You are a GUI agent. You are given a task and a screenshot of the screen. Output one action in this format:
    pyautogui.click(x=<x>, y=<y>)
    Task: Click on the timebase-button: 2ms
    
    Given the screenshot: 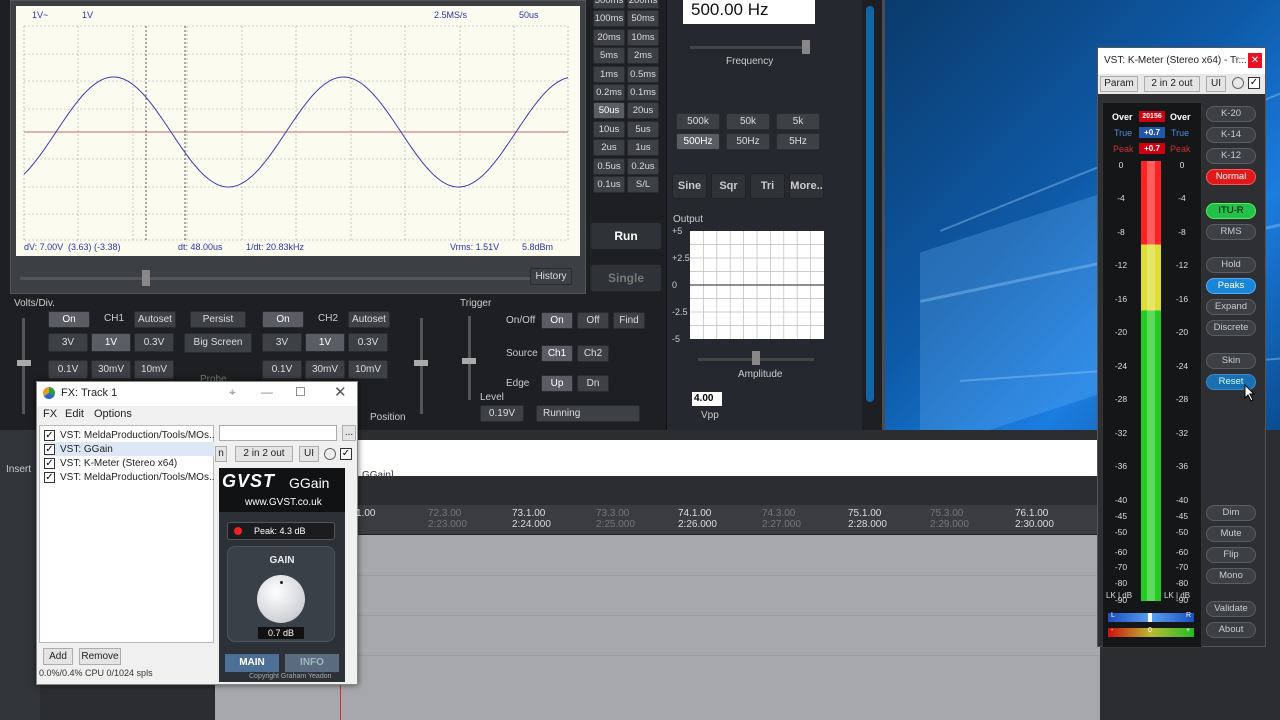 What is the action you would take?
    pyautogui.click(x=643, y=56)
    